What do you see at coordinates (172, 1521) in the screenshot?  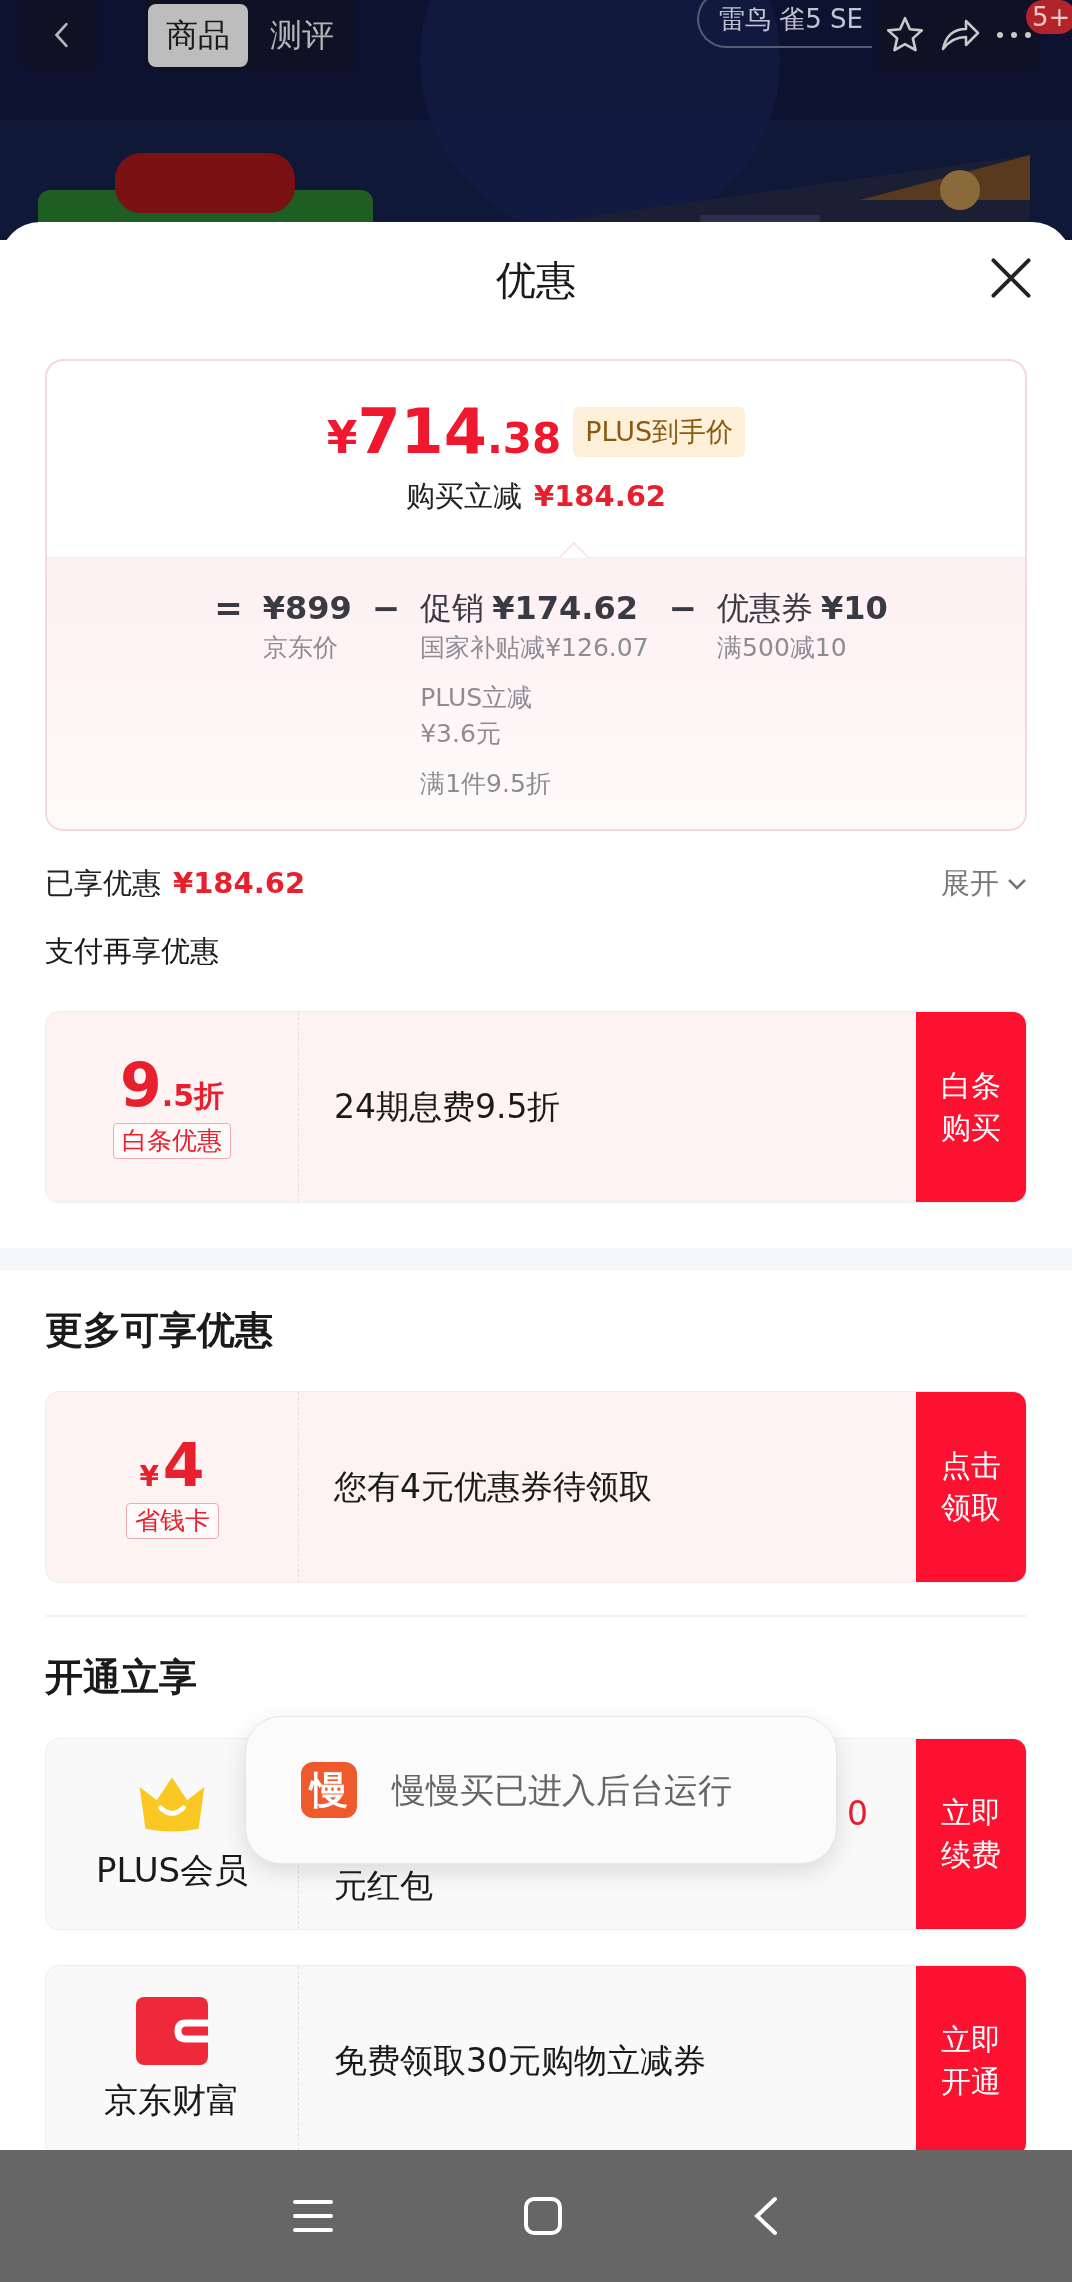 I see `offer-tag: 省钱卡` at bounding box center [172, 1521].